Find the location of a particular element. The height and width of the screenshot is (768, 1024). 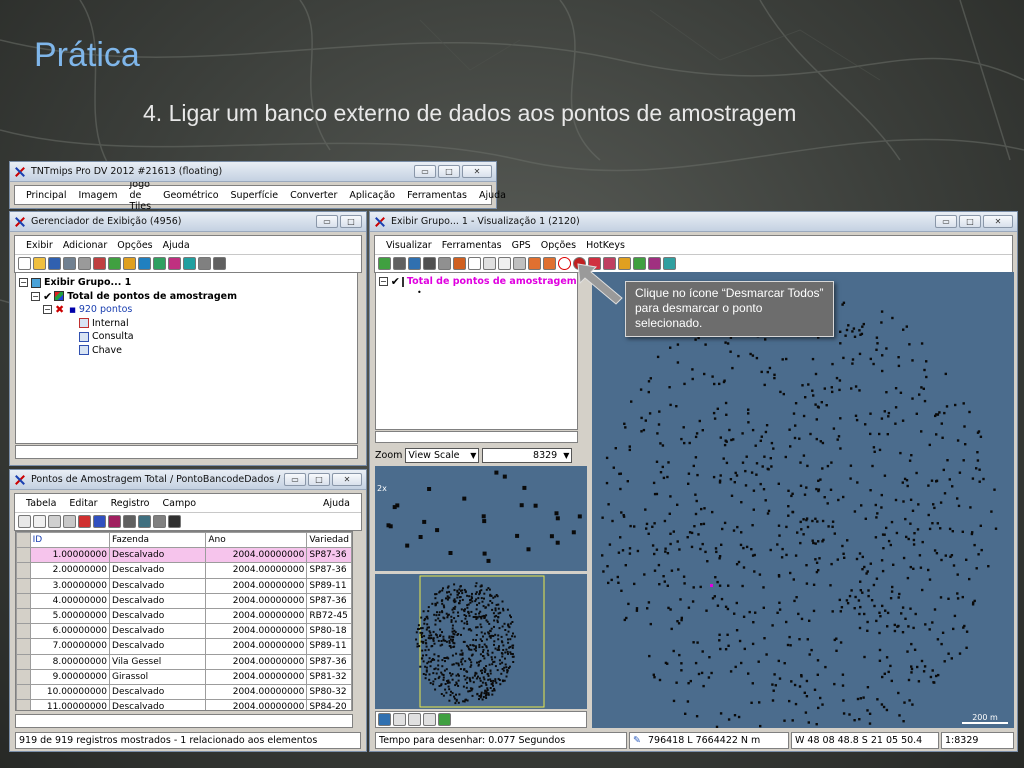

grid-icon is located at coordinates (204, 263).